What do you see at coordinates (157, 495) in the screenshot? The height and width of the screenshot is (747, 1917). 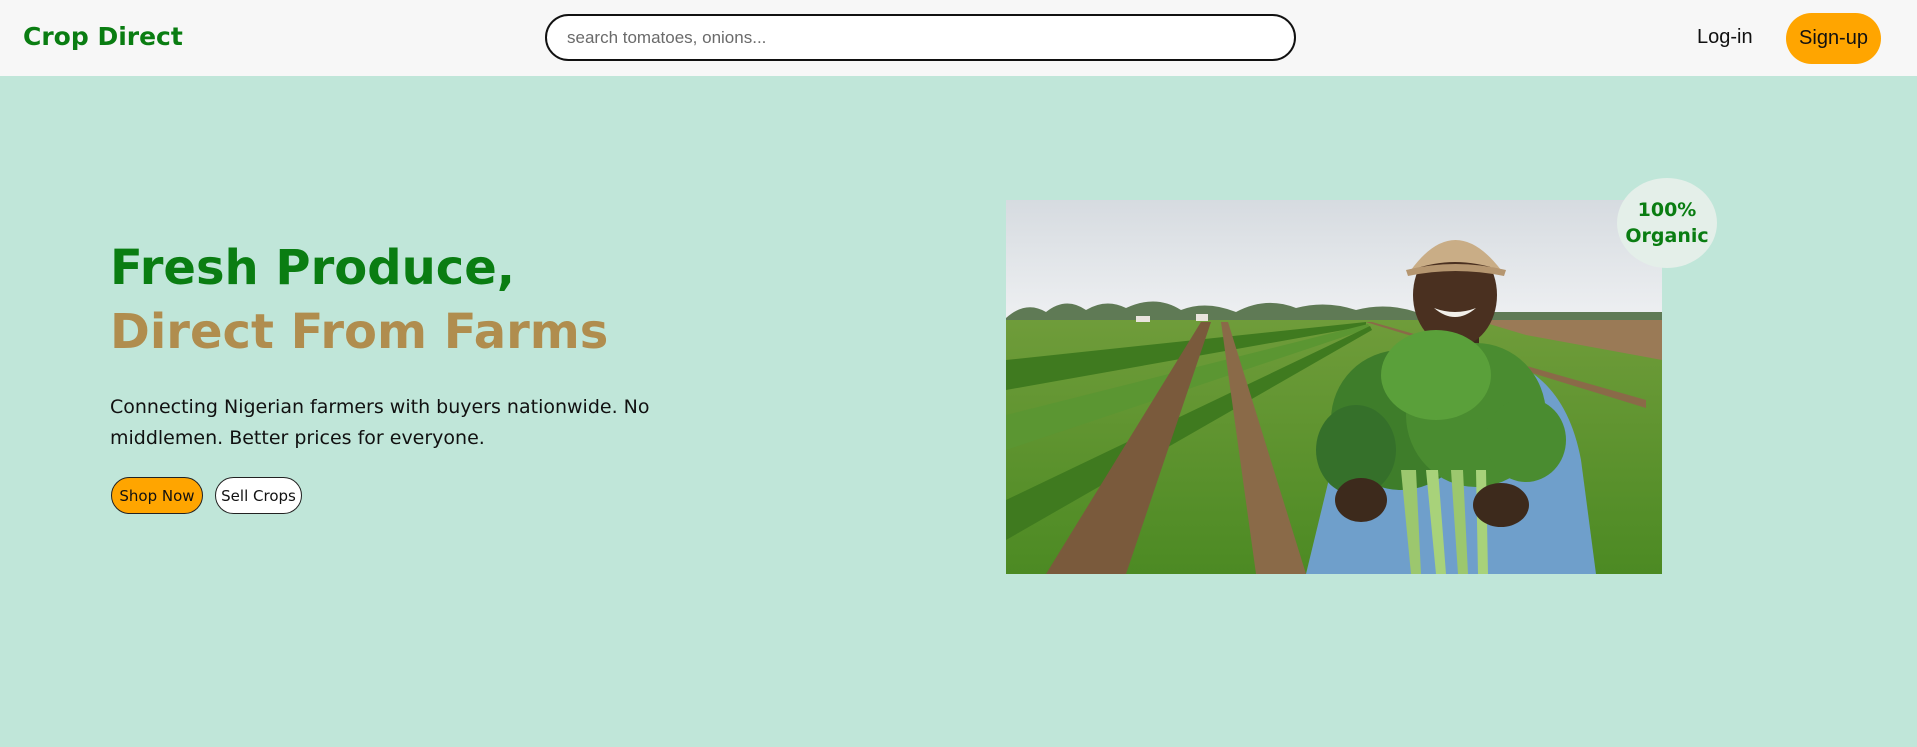 I see `shop-now-button: Shop Now` at bounding box center [157, 495].